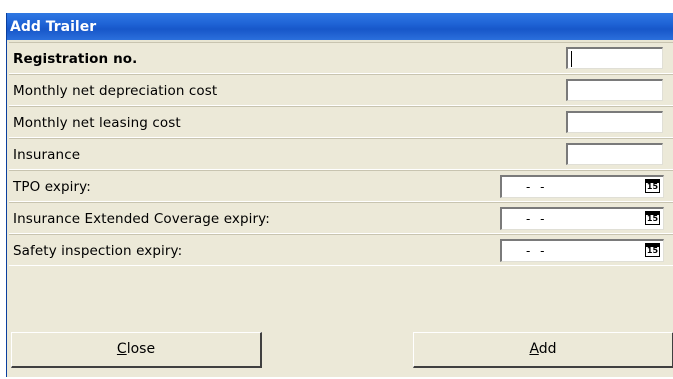 This screenshot has width=673, height=379. Describe the element at coordinates (534, 349) in the screenshot. I see `add-mnemonic: A` at that location.